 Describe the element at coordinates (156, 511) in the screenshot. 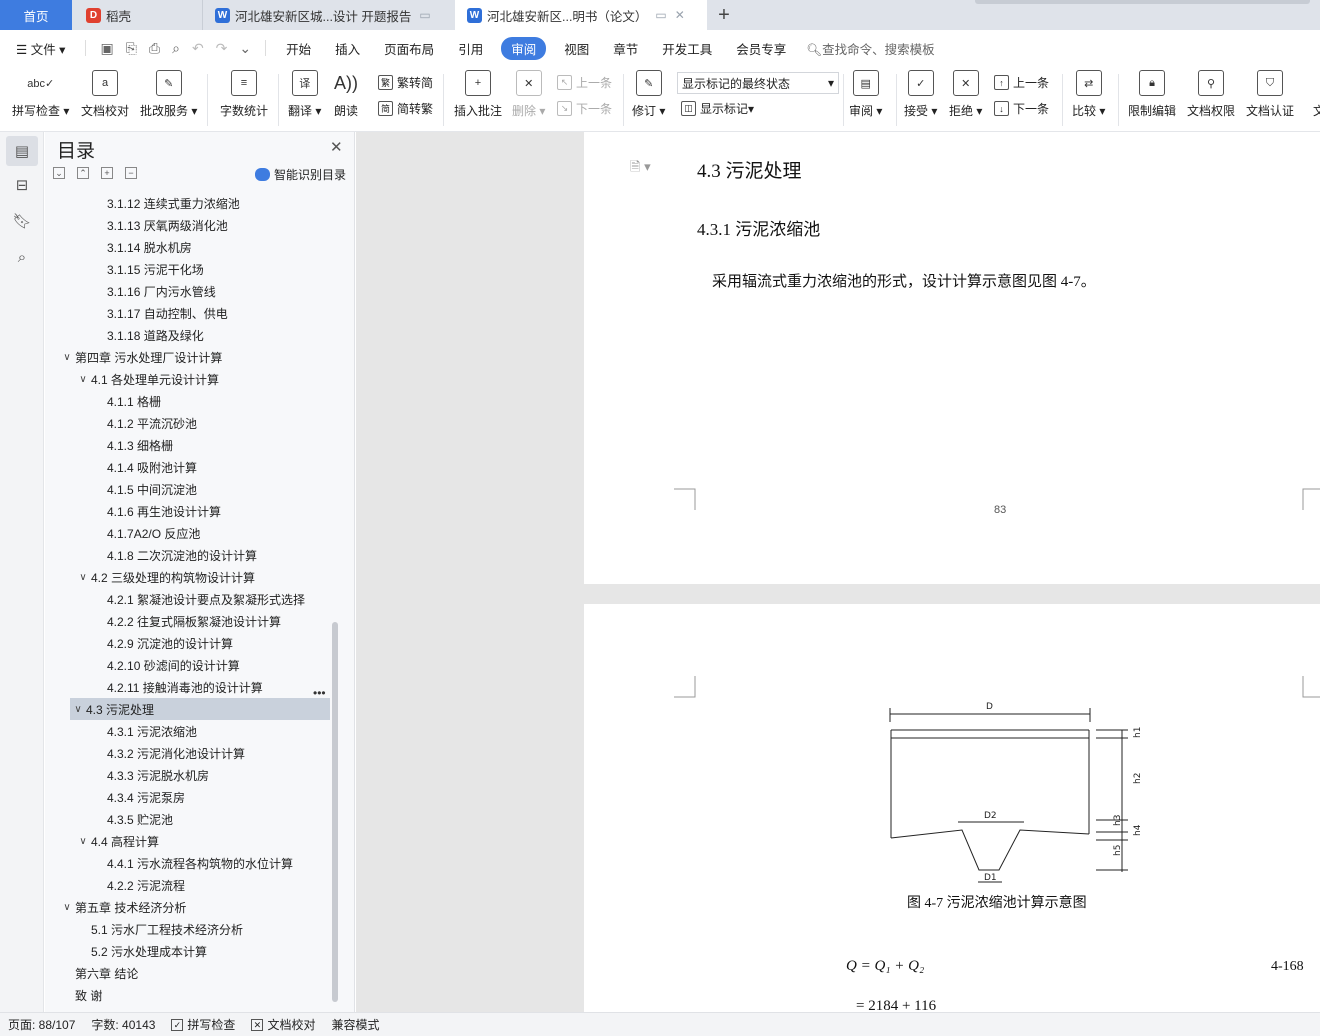

I see `toc-item: 4.1.6 再生池设计计算` at that location.